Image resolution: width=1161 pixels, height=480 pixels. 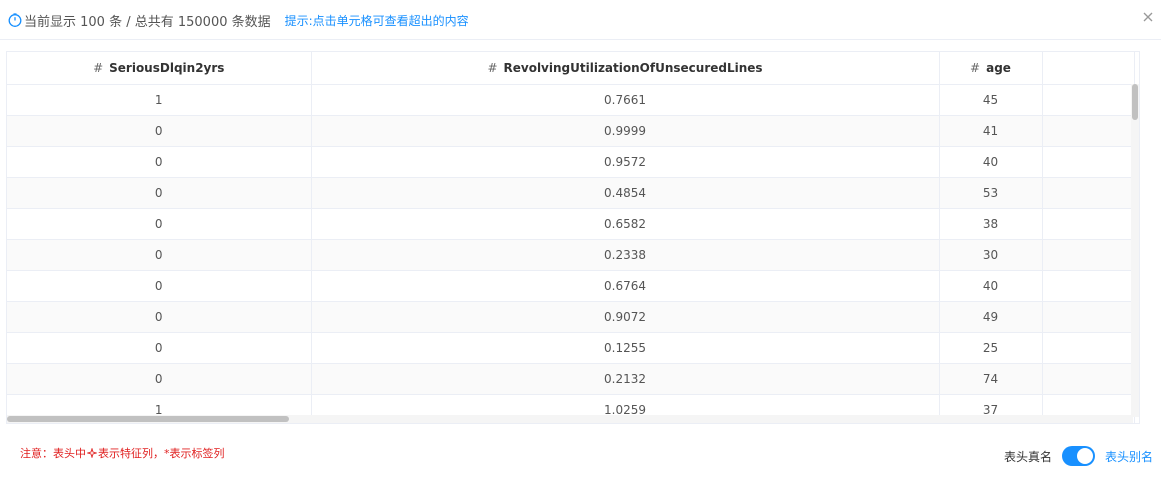 I want to click on table-cell: 0.7661, so click(x=625, y=100).